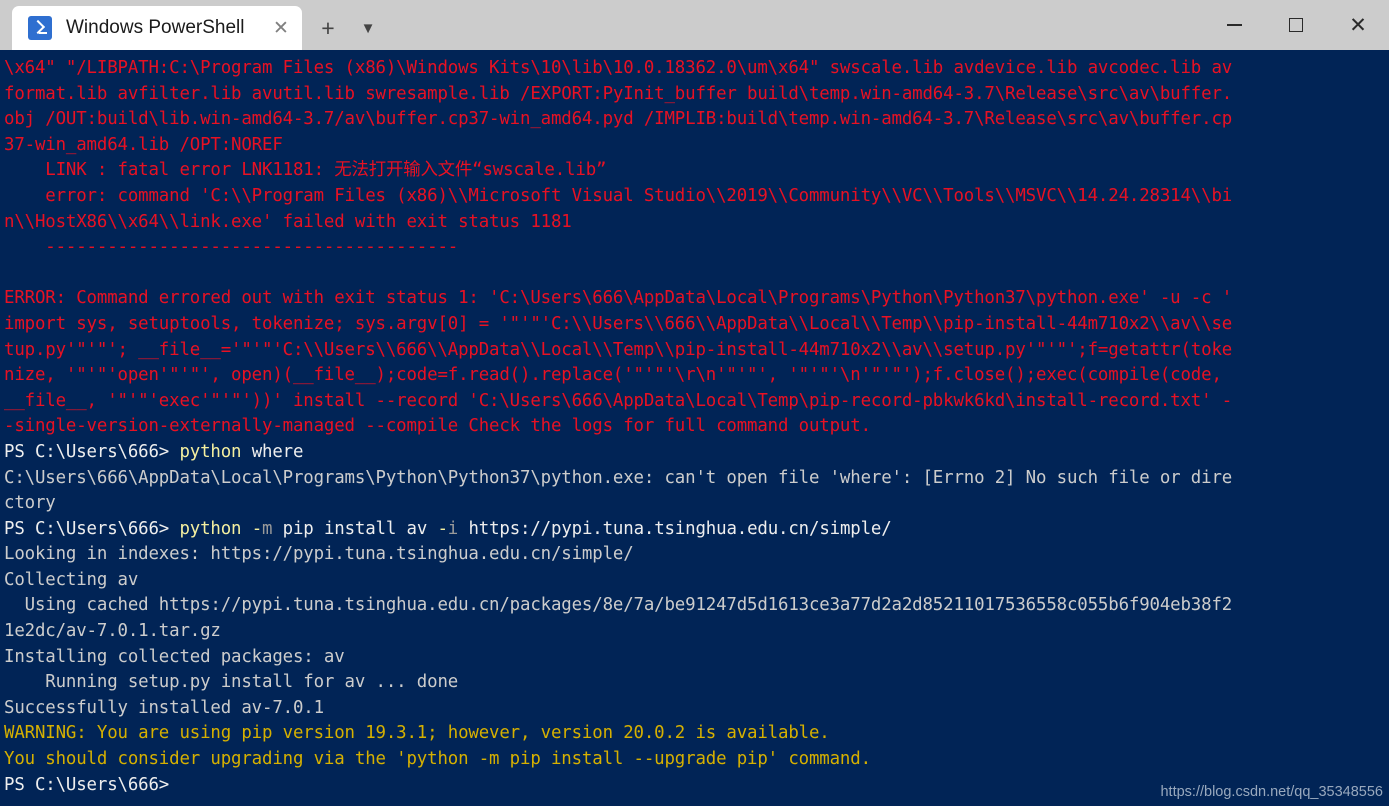 The height and width of the screenshot is (806, 1389). Describe the element at coordinates (696, 504) in the screenshot. I see `console-line: ctory` at that location.